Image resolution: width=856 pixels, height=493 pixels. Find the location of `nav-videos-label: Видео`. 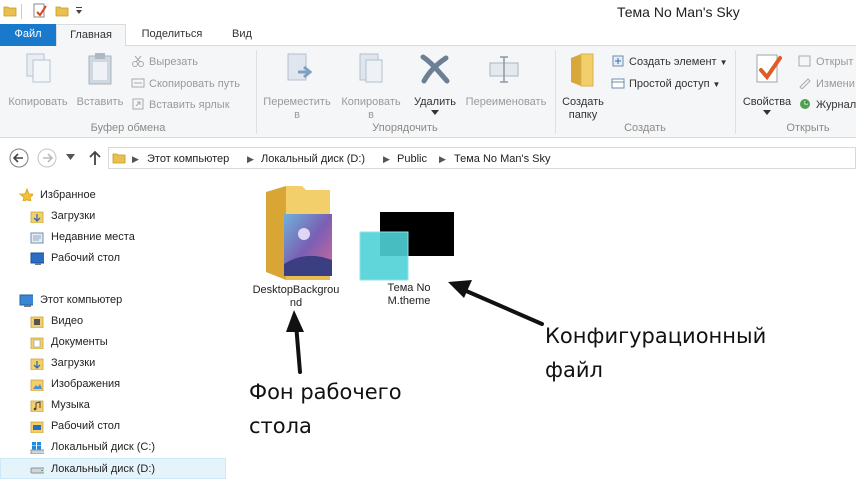

nav-videos-label: Видео is located at coordinates (67, 321).